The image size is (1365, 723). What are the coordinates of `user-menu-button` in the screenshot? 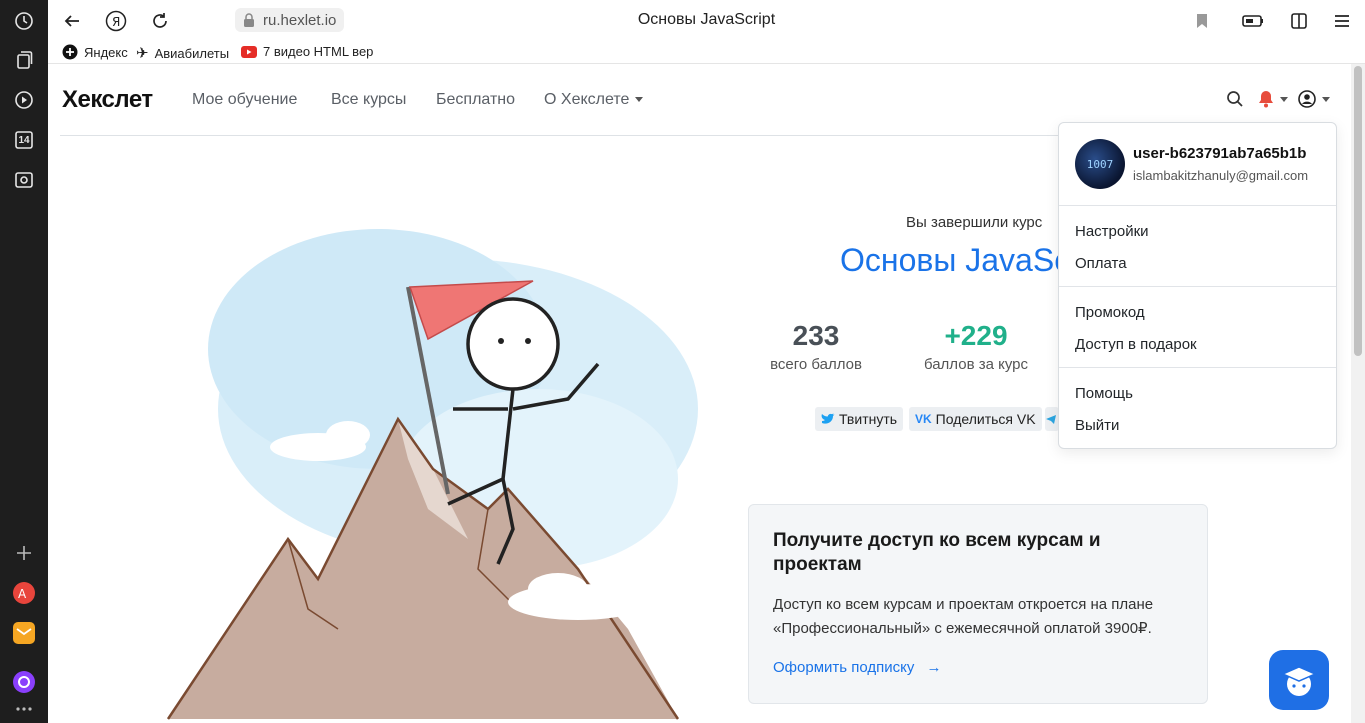 It's located at (1314, 99).